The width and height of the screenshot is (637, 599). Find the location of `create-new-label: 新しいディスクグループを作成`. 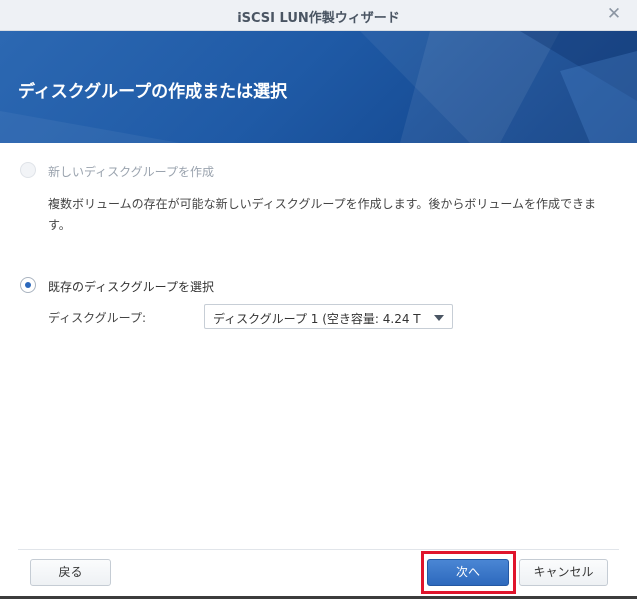

create-new-label: 新しいディスクグループを作成 is located at coordinates (131, 172).